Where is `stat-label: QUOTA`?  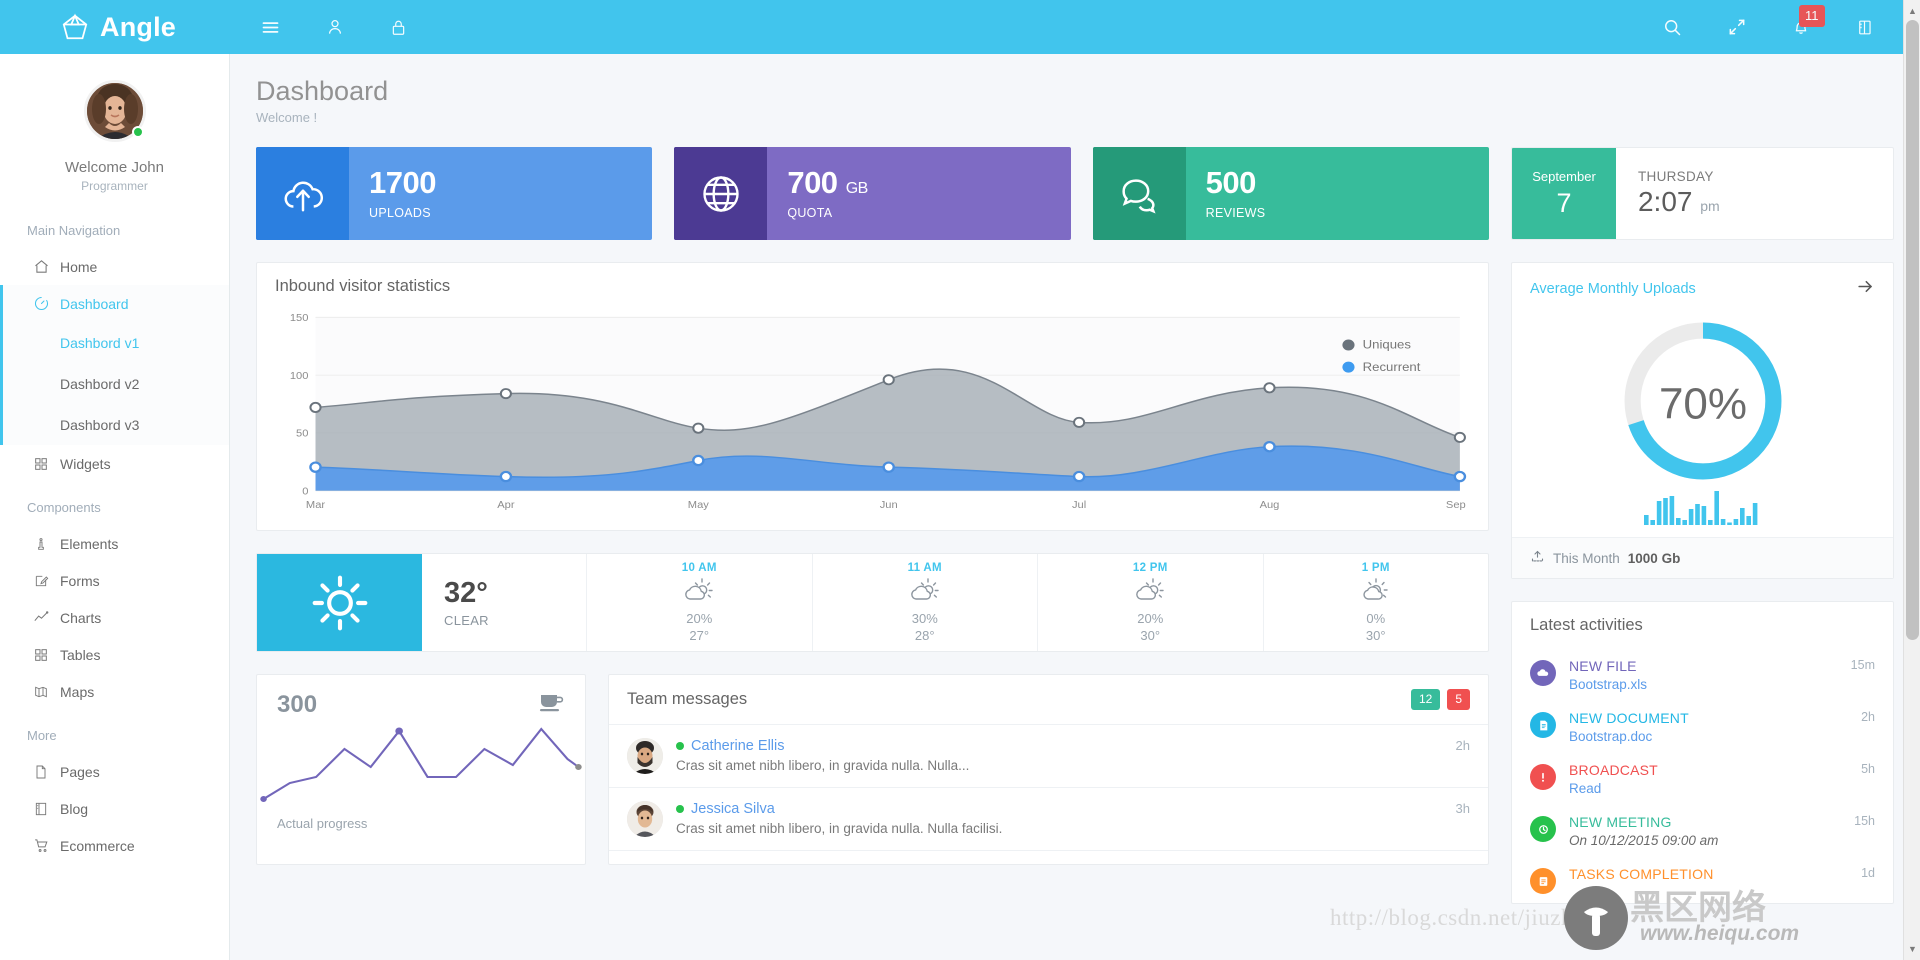 stat-label: QUOTA is located at coordinates (810, 212).